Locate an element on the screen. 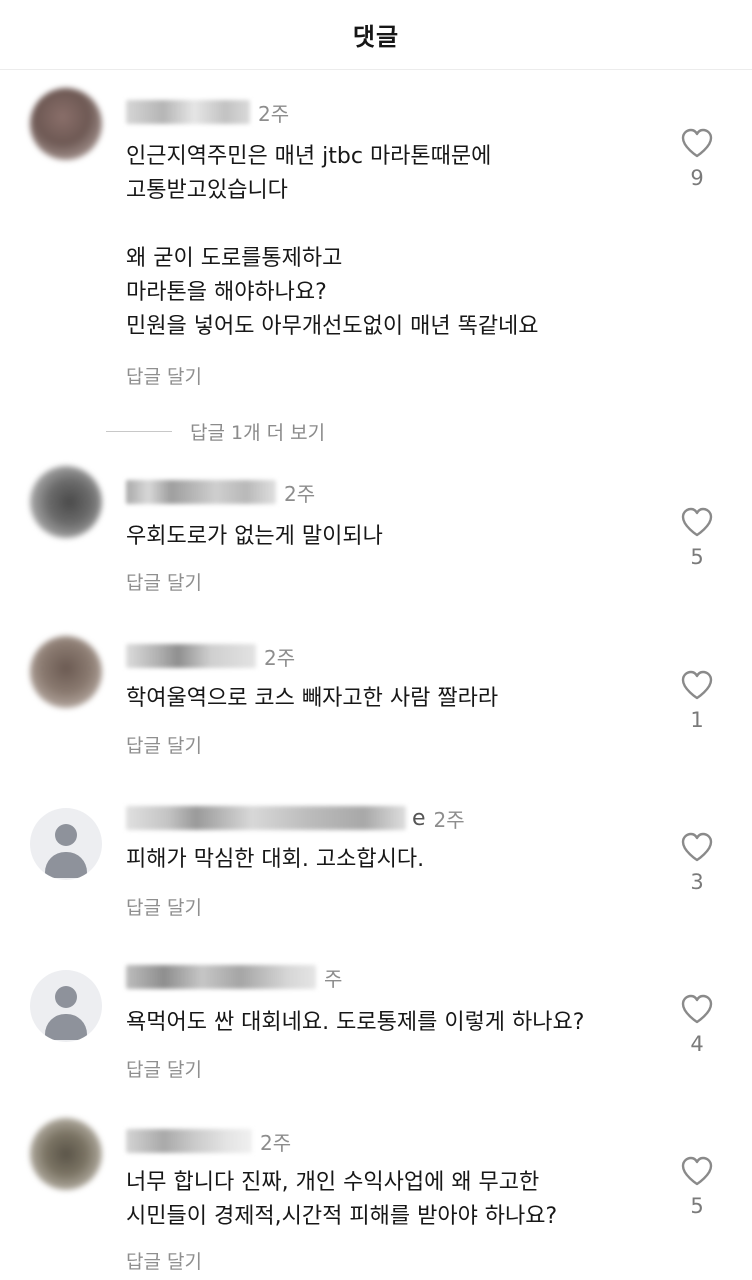 The width and height of the screenshot is (752, 1280). comments-header: 댓글 is located at coordinates (376, 35).